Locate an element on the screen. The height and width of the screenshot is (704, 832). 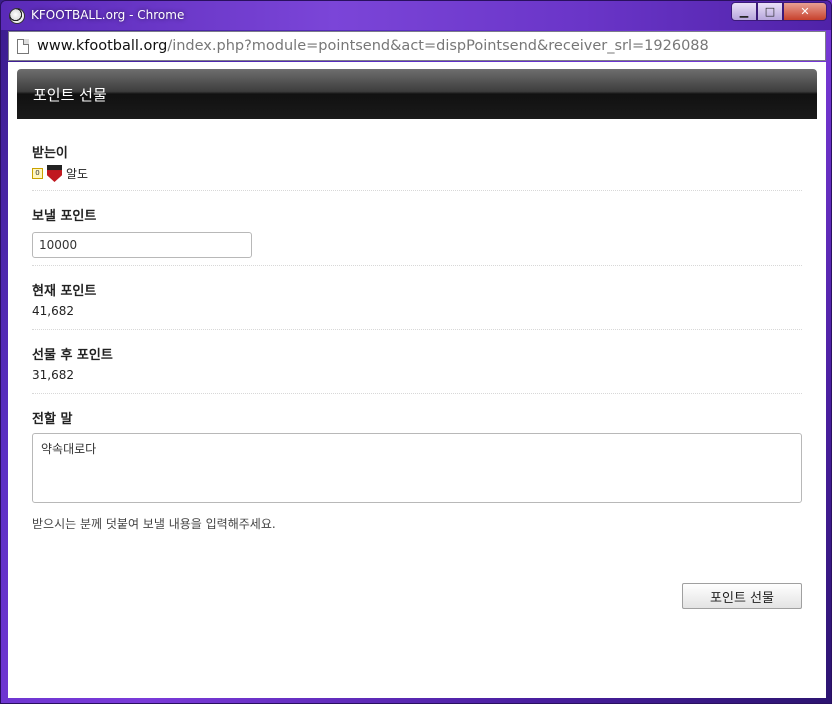
current-points-value: 41,682 is located at coordinates (53, 311).